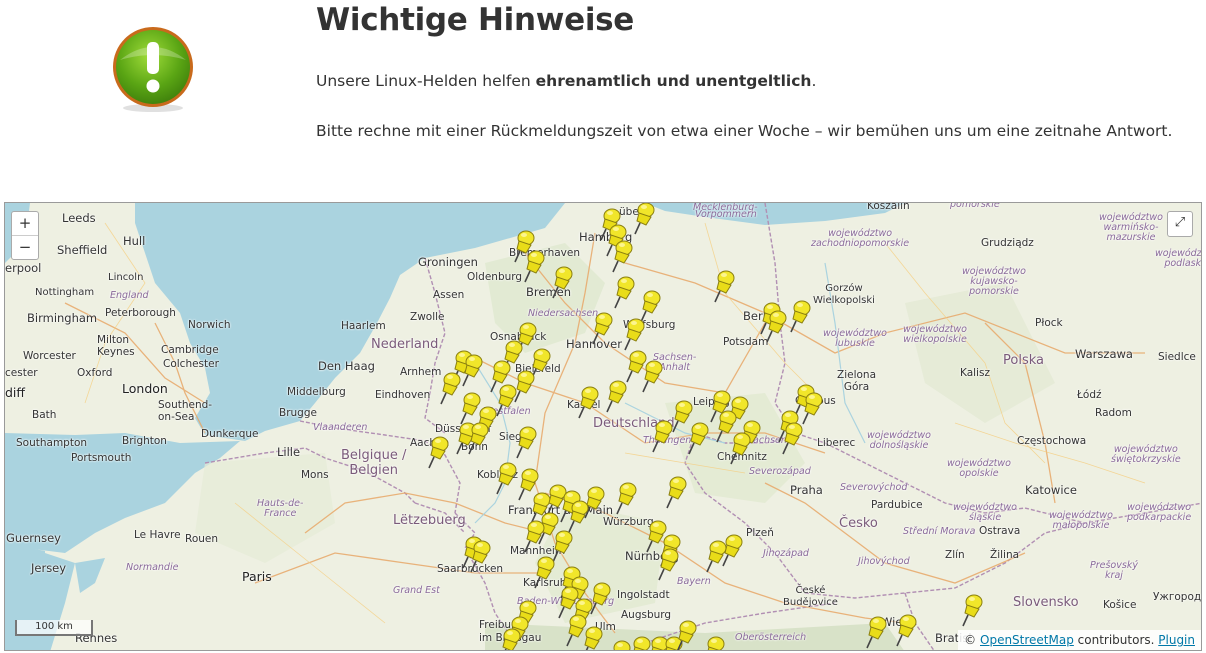  Describe the element at coordinates (79, 218) in the screenshot. I see `map-label-leeds: Leeds` at that location.